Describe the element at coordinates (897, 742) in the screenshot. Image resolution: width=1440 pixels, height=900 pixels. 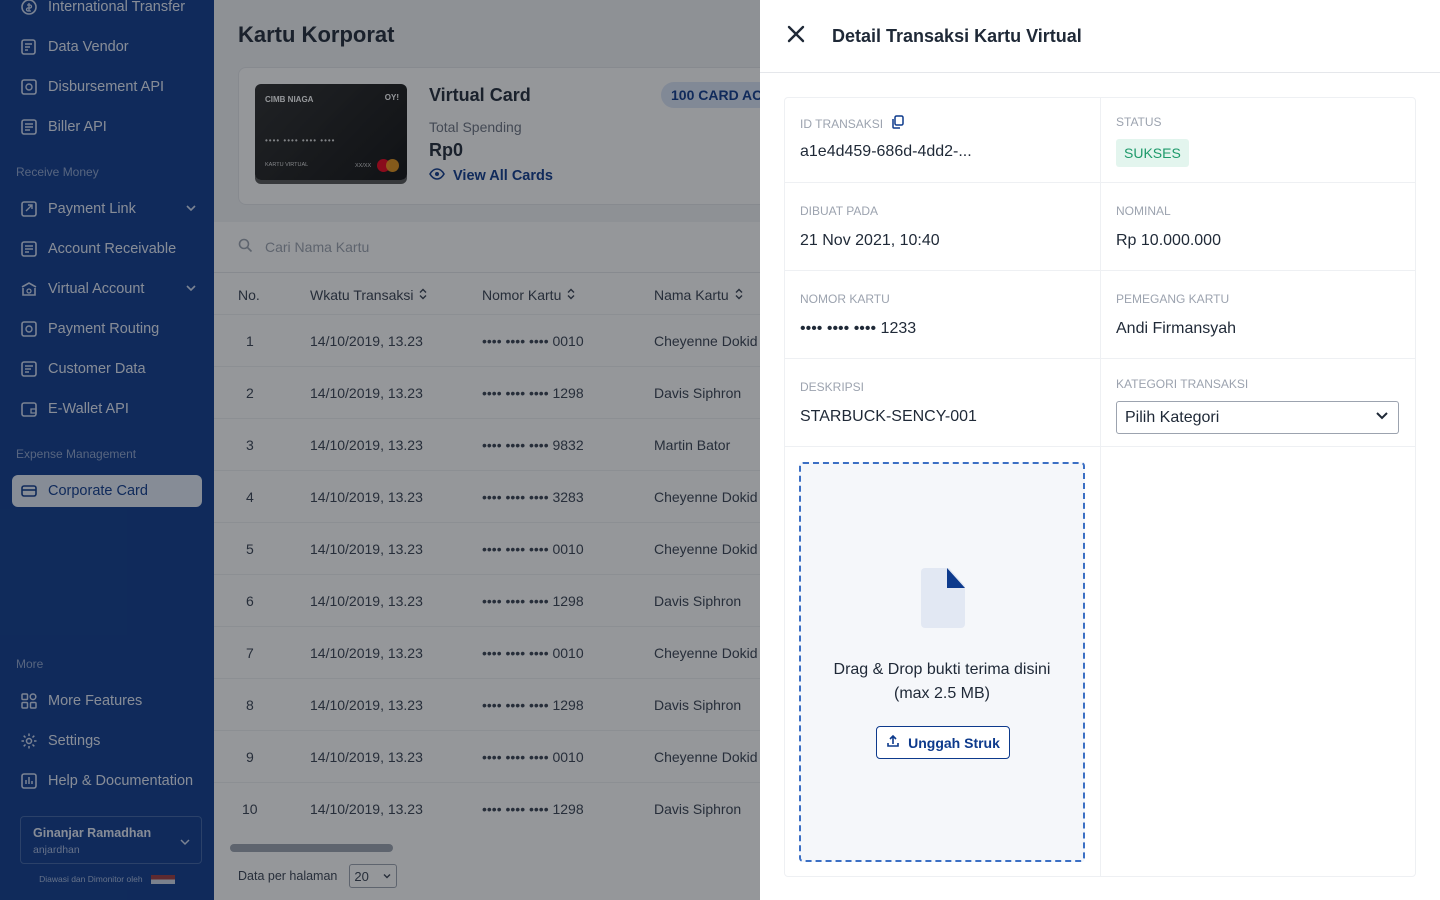
I see `upload-icon` at that location.